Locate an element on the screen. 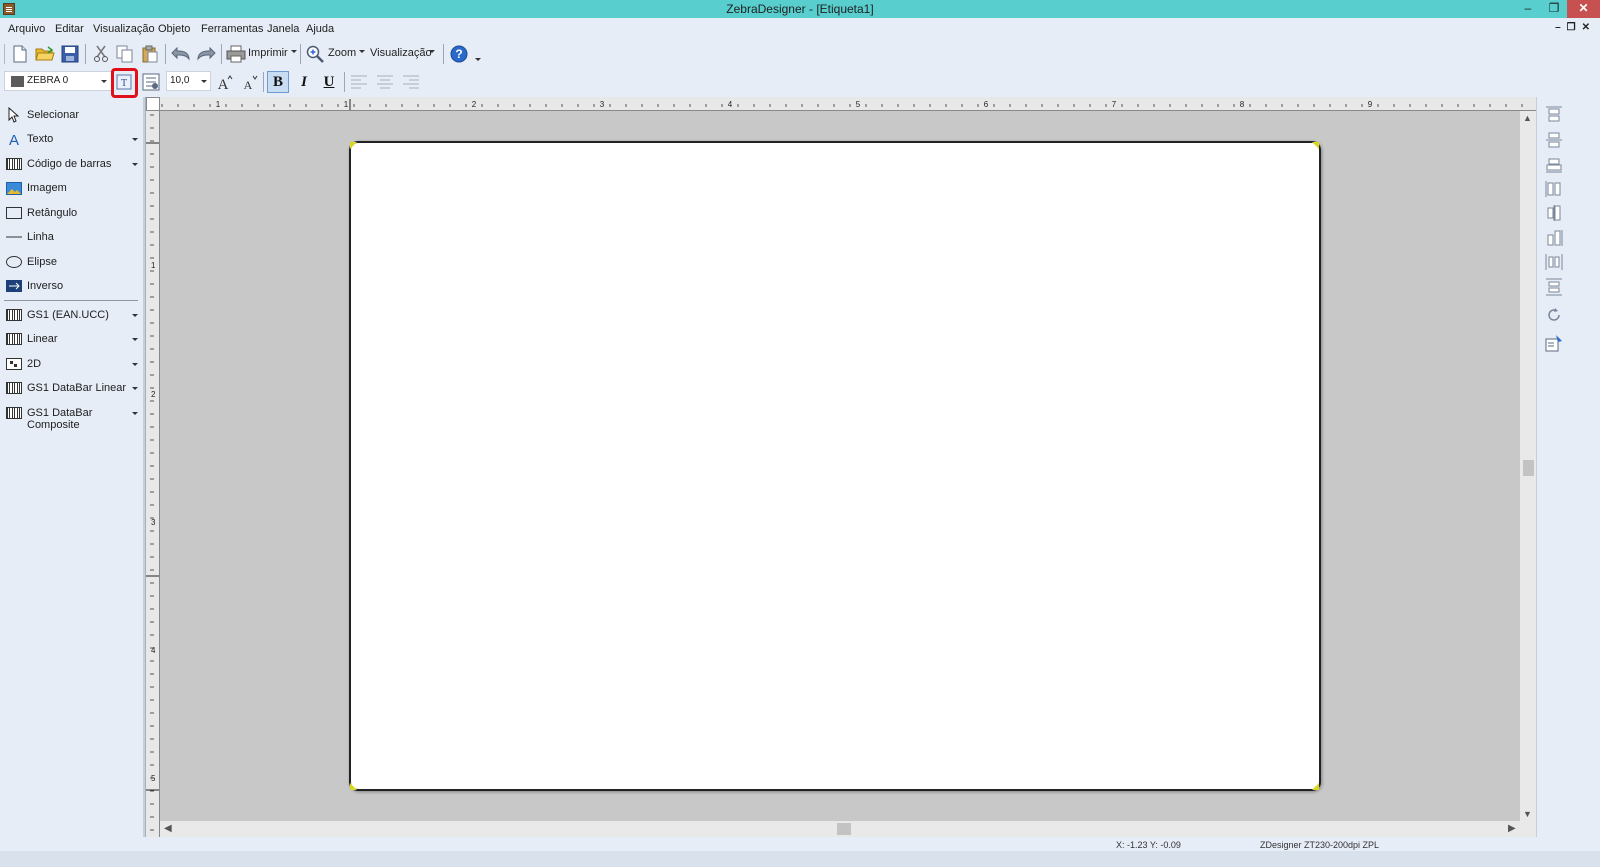 This screenshot has height=867, width=1600. menu-visualizacao: Visualização is located at coordinates (124, 29).